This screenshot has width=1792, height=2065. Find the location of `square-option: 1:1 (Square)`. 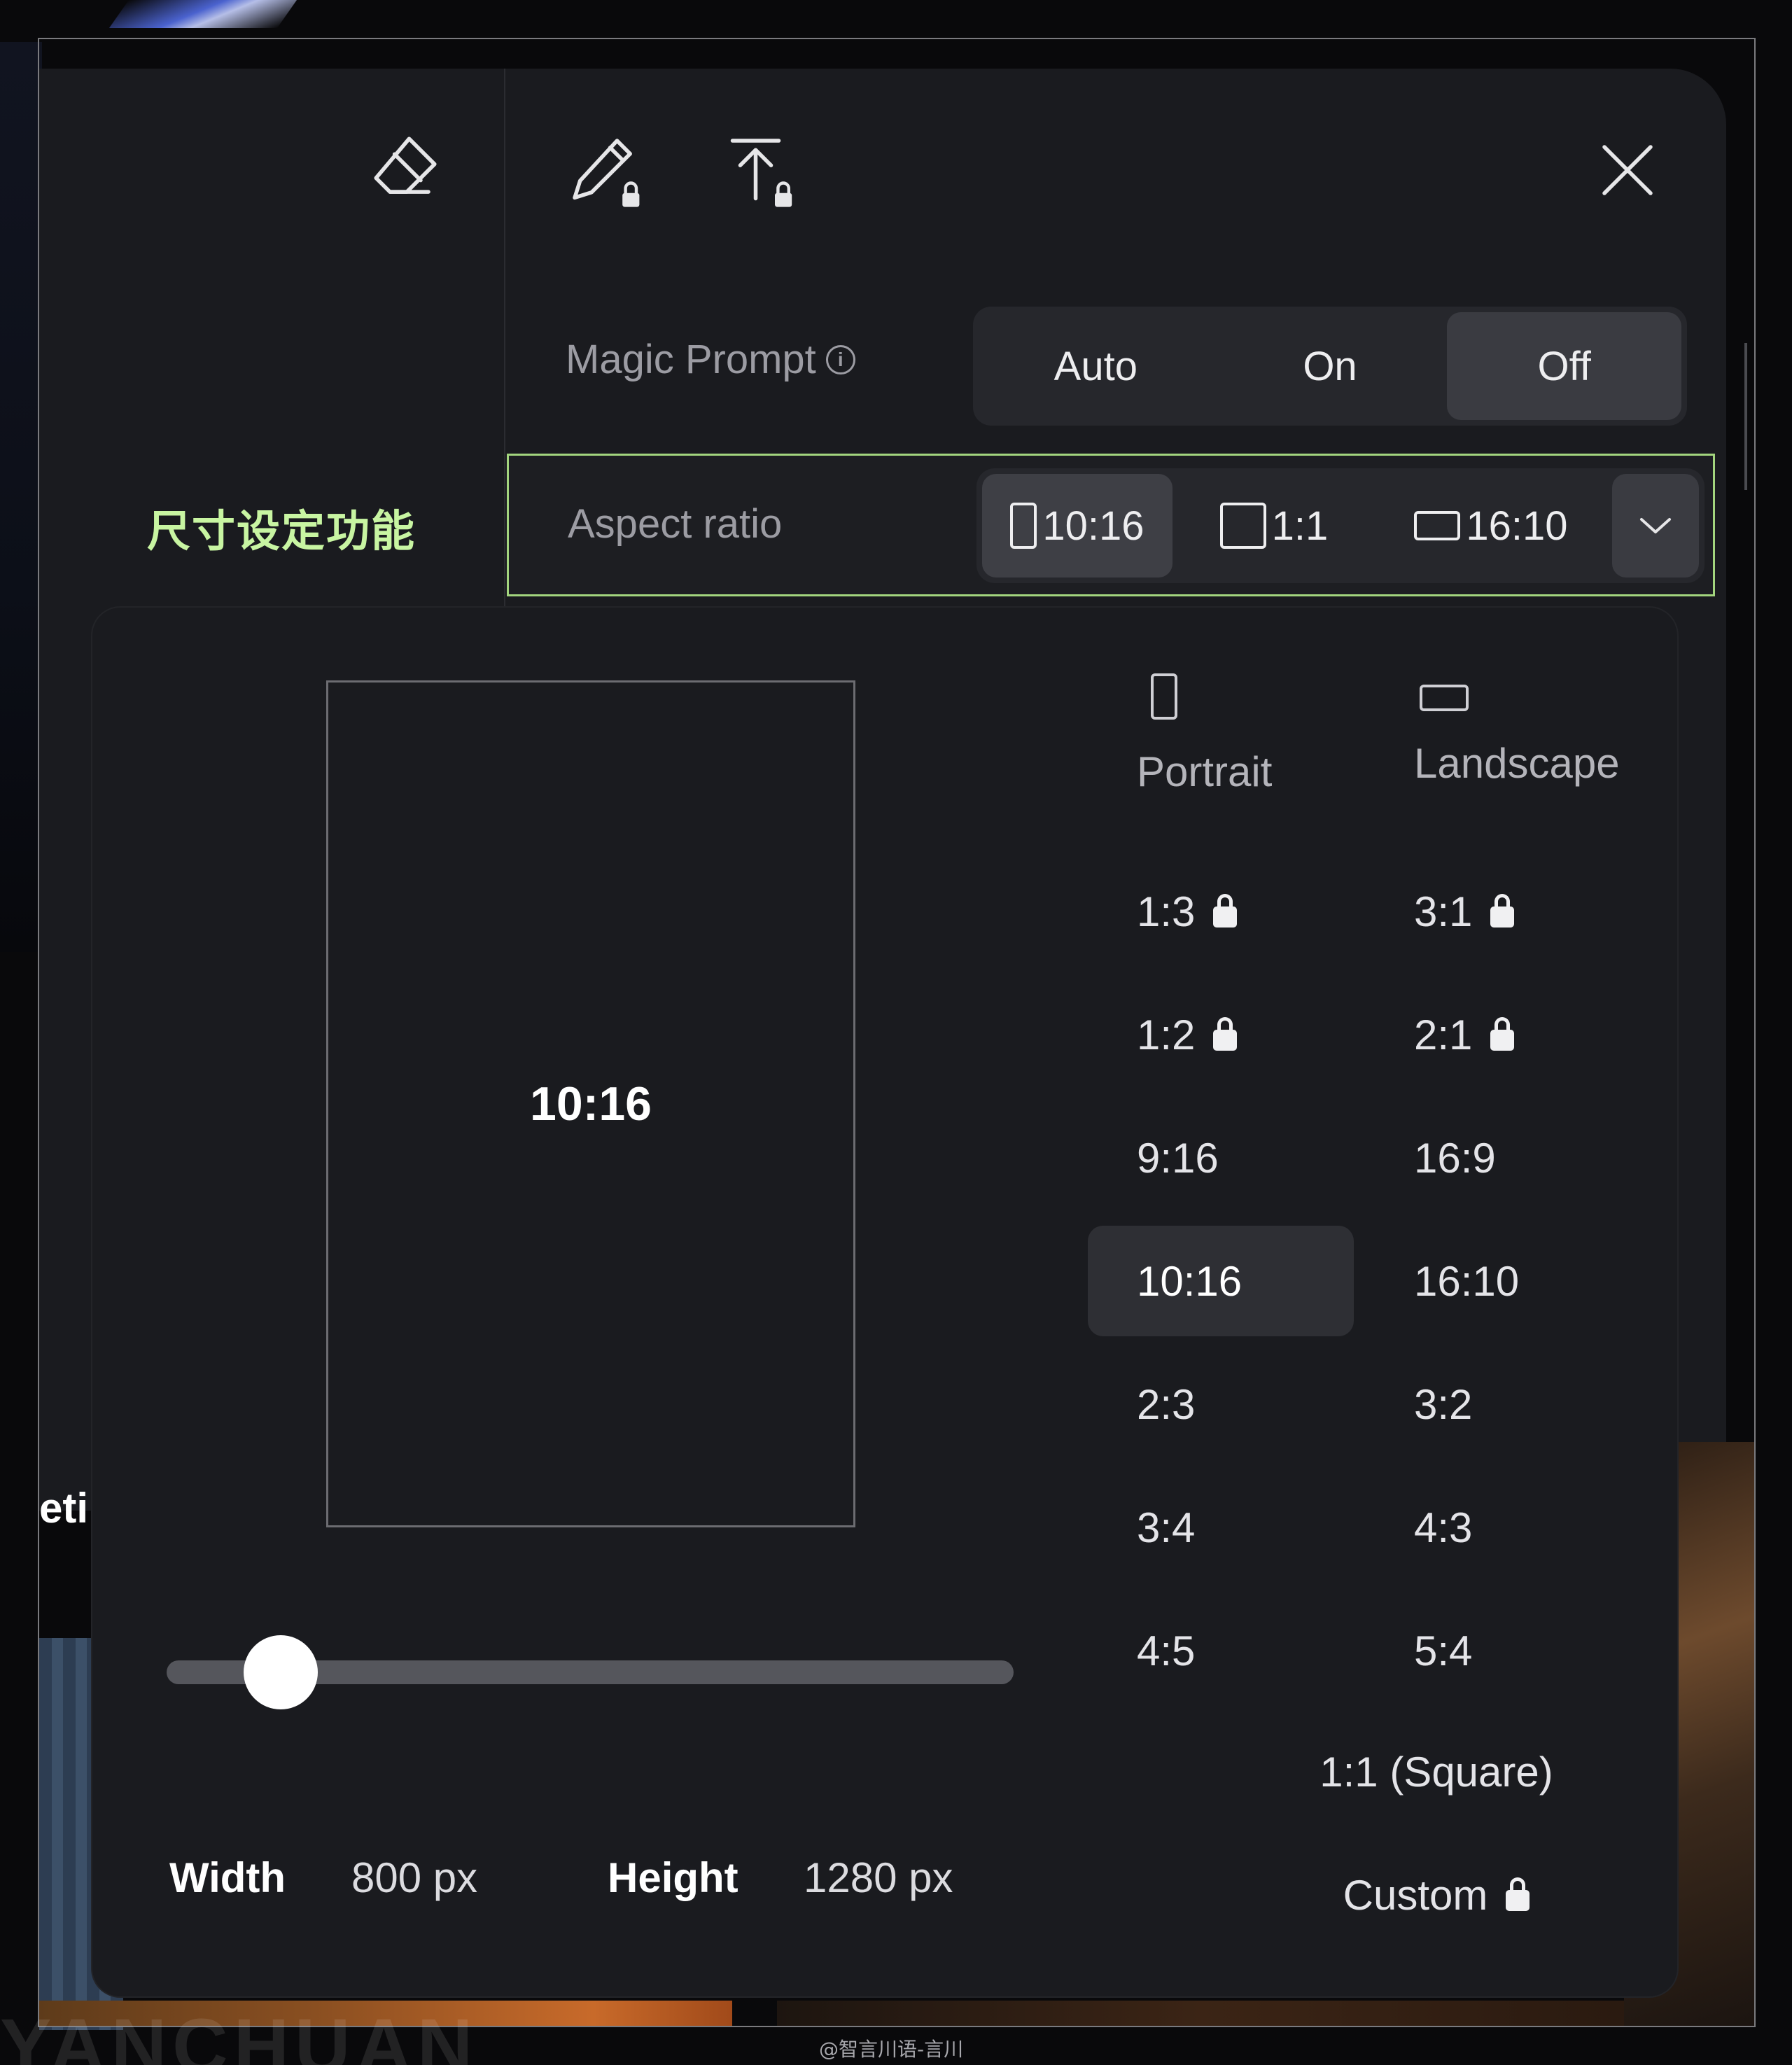

square-option: 1:1 (Square) is located at coordinates (1436, 1771).